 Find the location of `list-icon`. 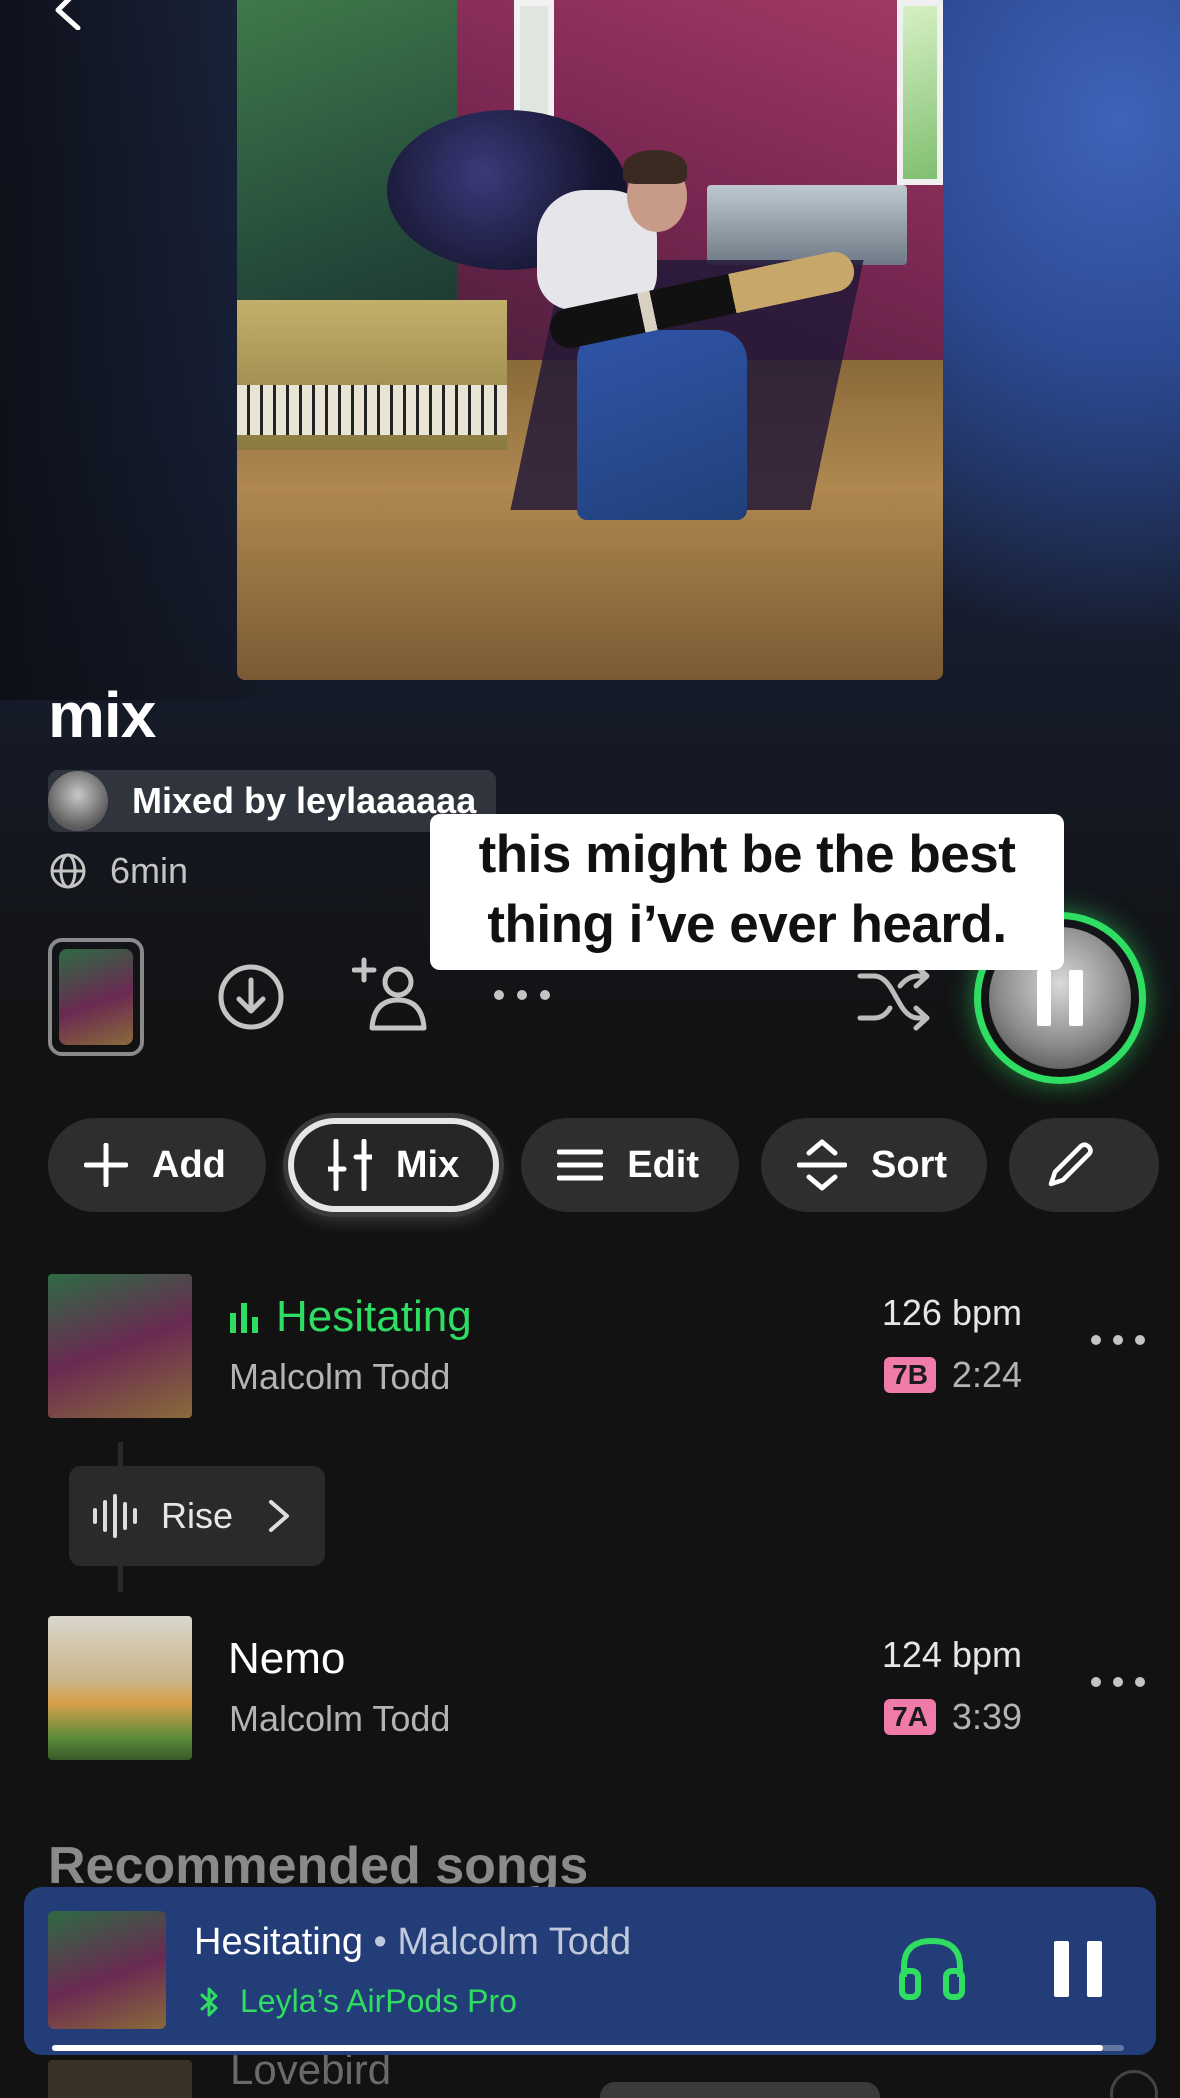

list-icon is located at coordinates (580, 1165).